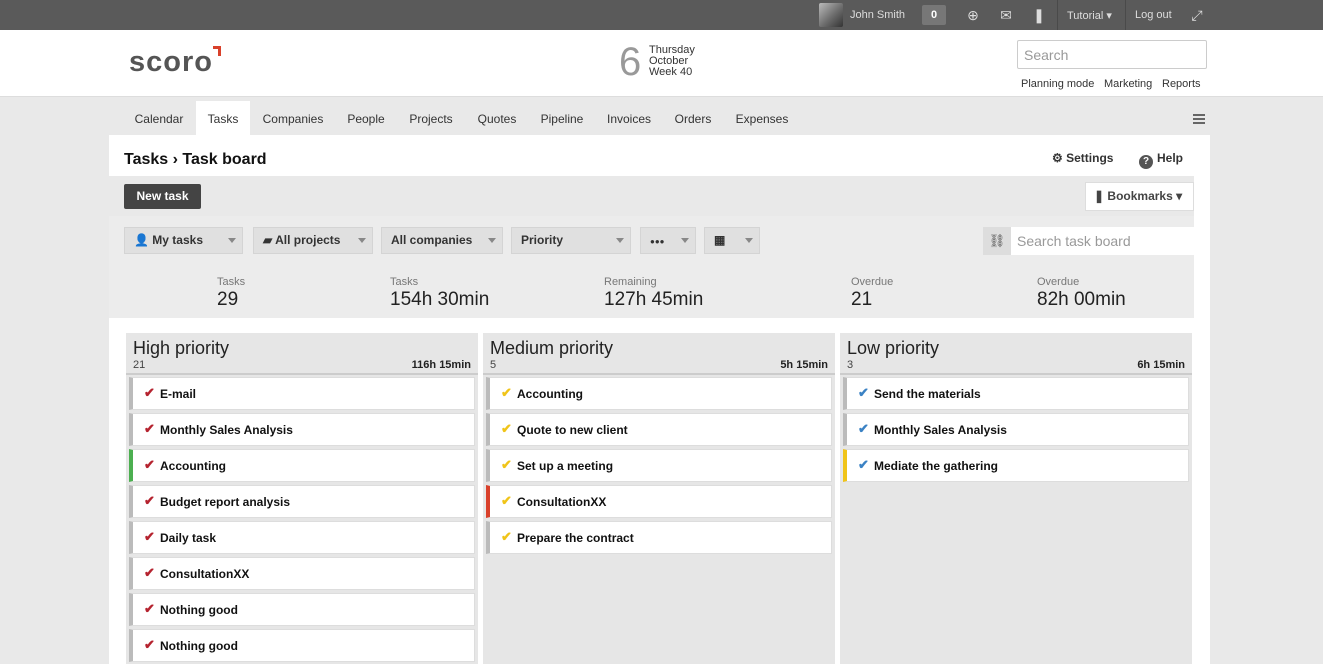  What do you see at coordinates (1146, 162) in the screenshot?
I see `help-icon: ?` at bounding box center [1146, 162].